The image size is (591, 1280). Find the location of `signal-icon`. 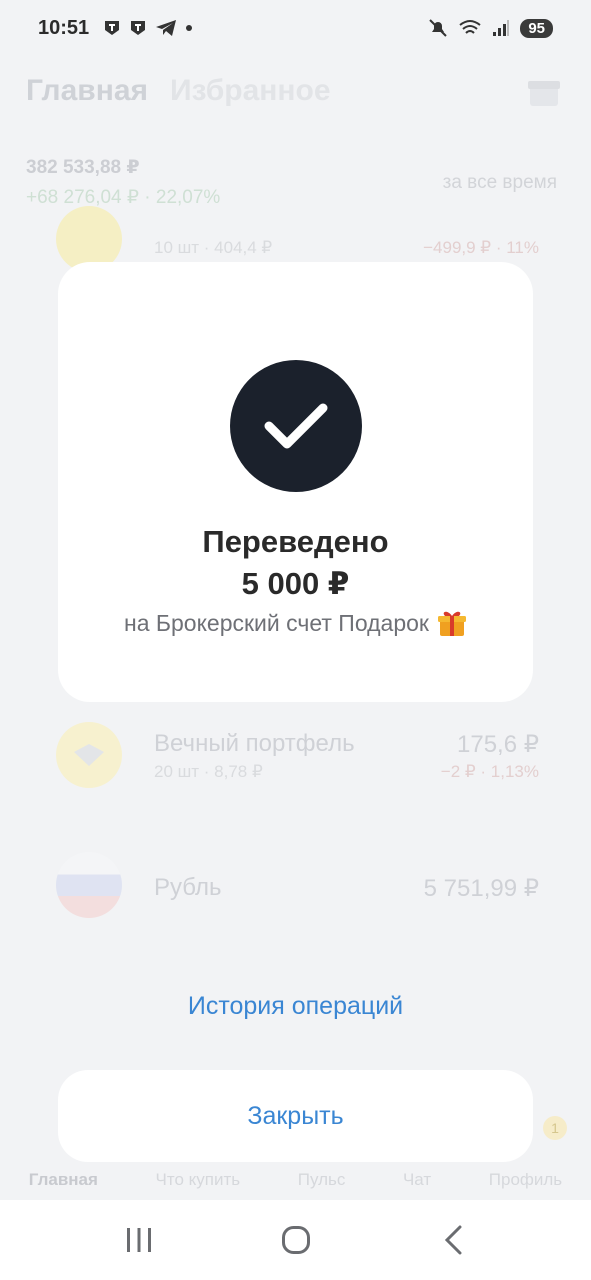

signal-icon is located at coordinates (501, 28).